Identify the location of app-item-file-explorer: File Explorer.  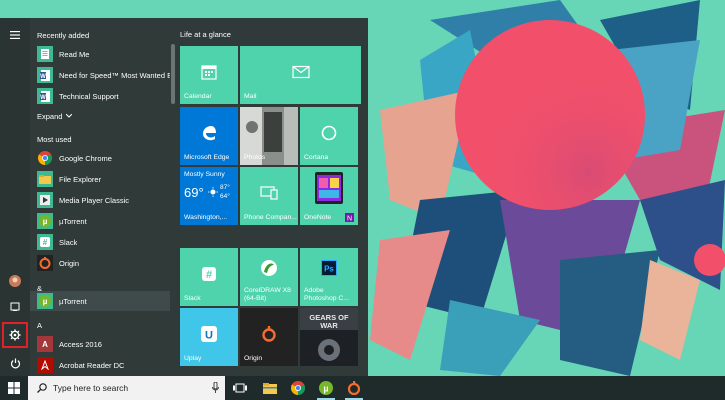
(100, 179).